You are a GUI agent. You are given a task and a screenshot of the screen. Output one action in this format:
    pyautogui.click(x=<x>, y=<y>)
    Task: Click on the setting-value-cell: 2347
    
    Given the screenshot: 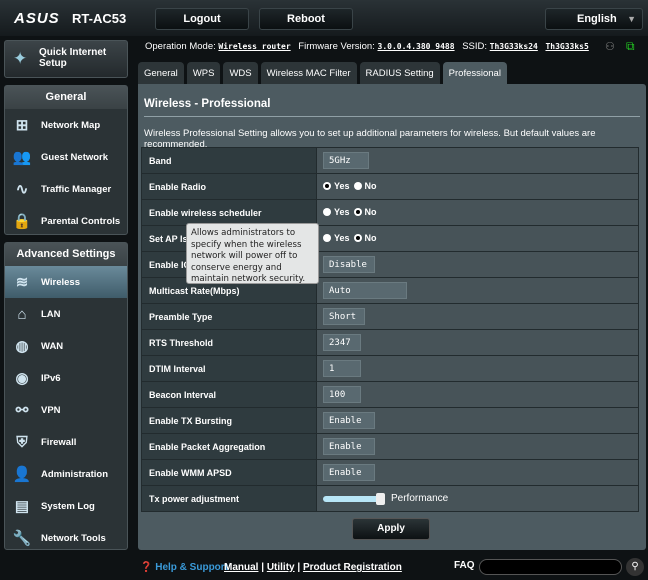 What is the action you would take?
    pyautogui.click(x=477, y=342)
    